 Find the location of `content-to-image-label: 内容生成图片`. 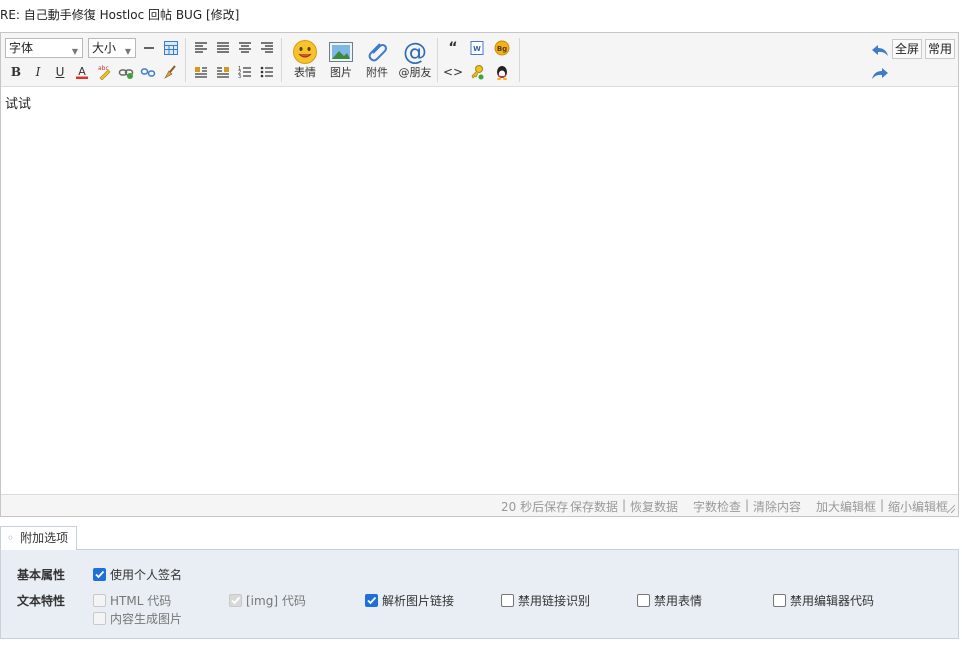

content-to-image-label: 内容生成图片 is located at coordinates (146, 619).